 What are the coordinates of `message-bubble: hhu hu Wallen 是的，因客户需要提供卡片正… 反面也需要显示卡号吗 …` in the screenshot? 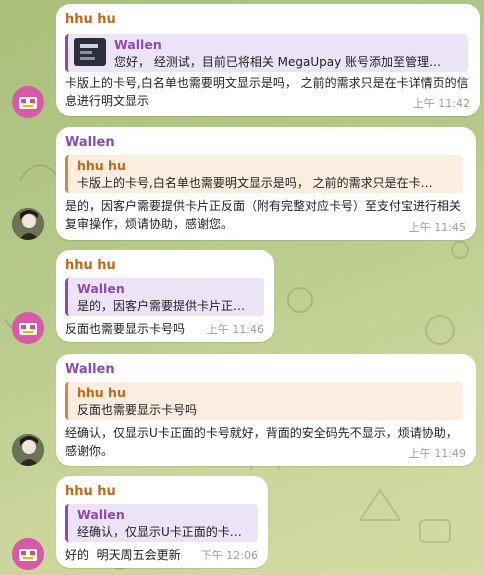 It's located at (165, 296).